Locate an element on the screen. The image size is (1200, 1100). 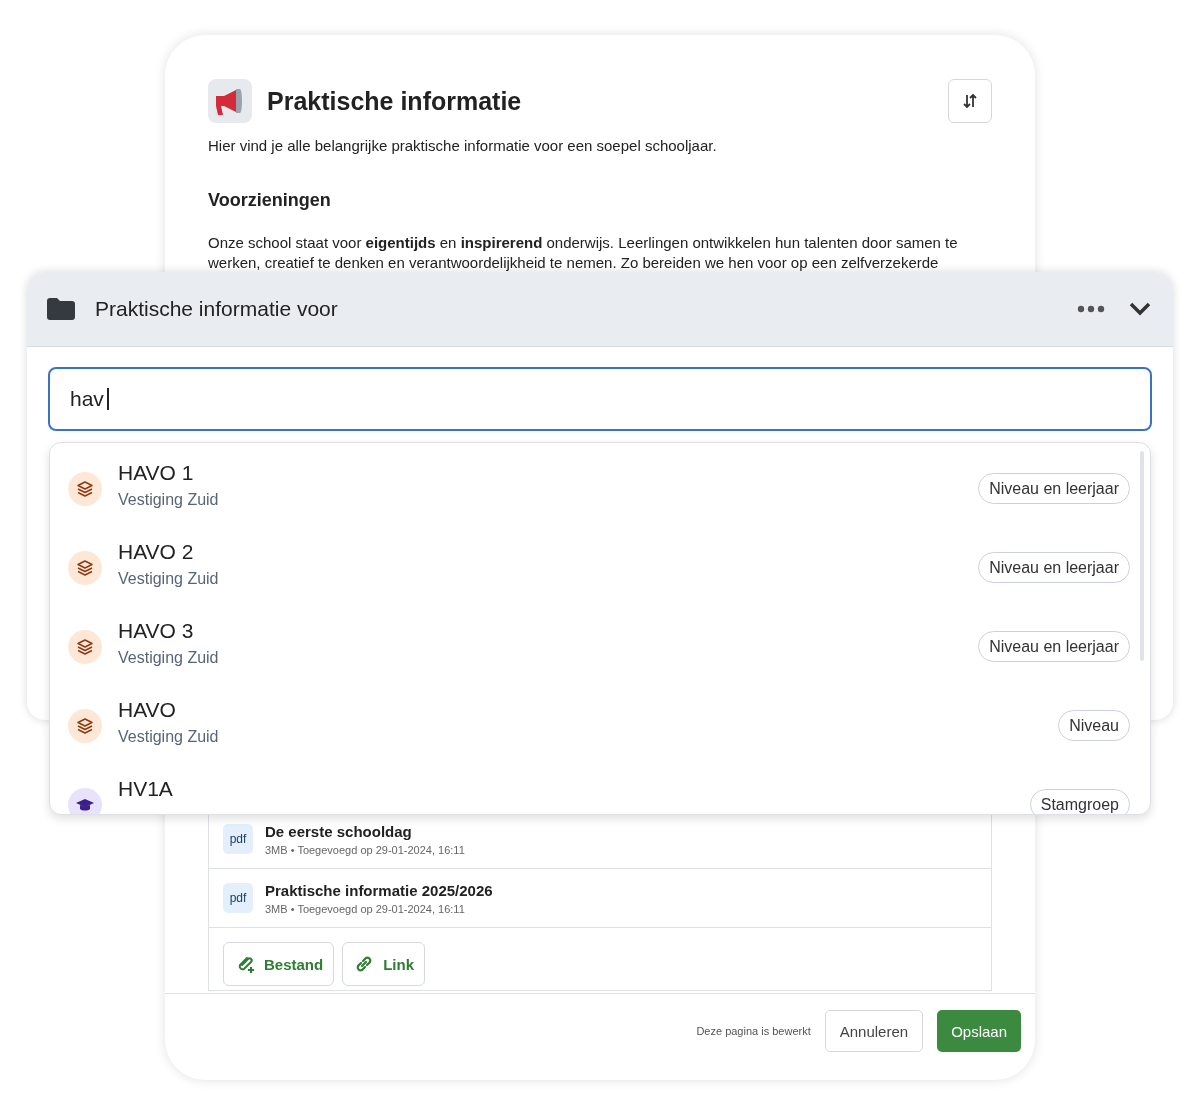
result-item: HAVO 2 Vestiging Zuid Niveau en leerjaar is located at coordinates (600, 567).